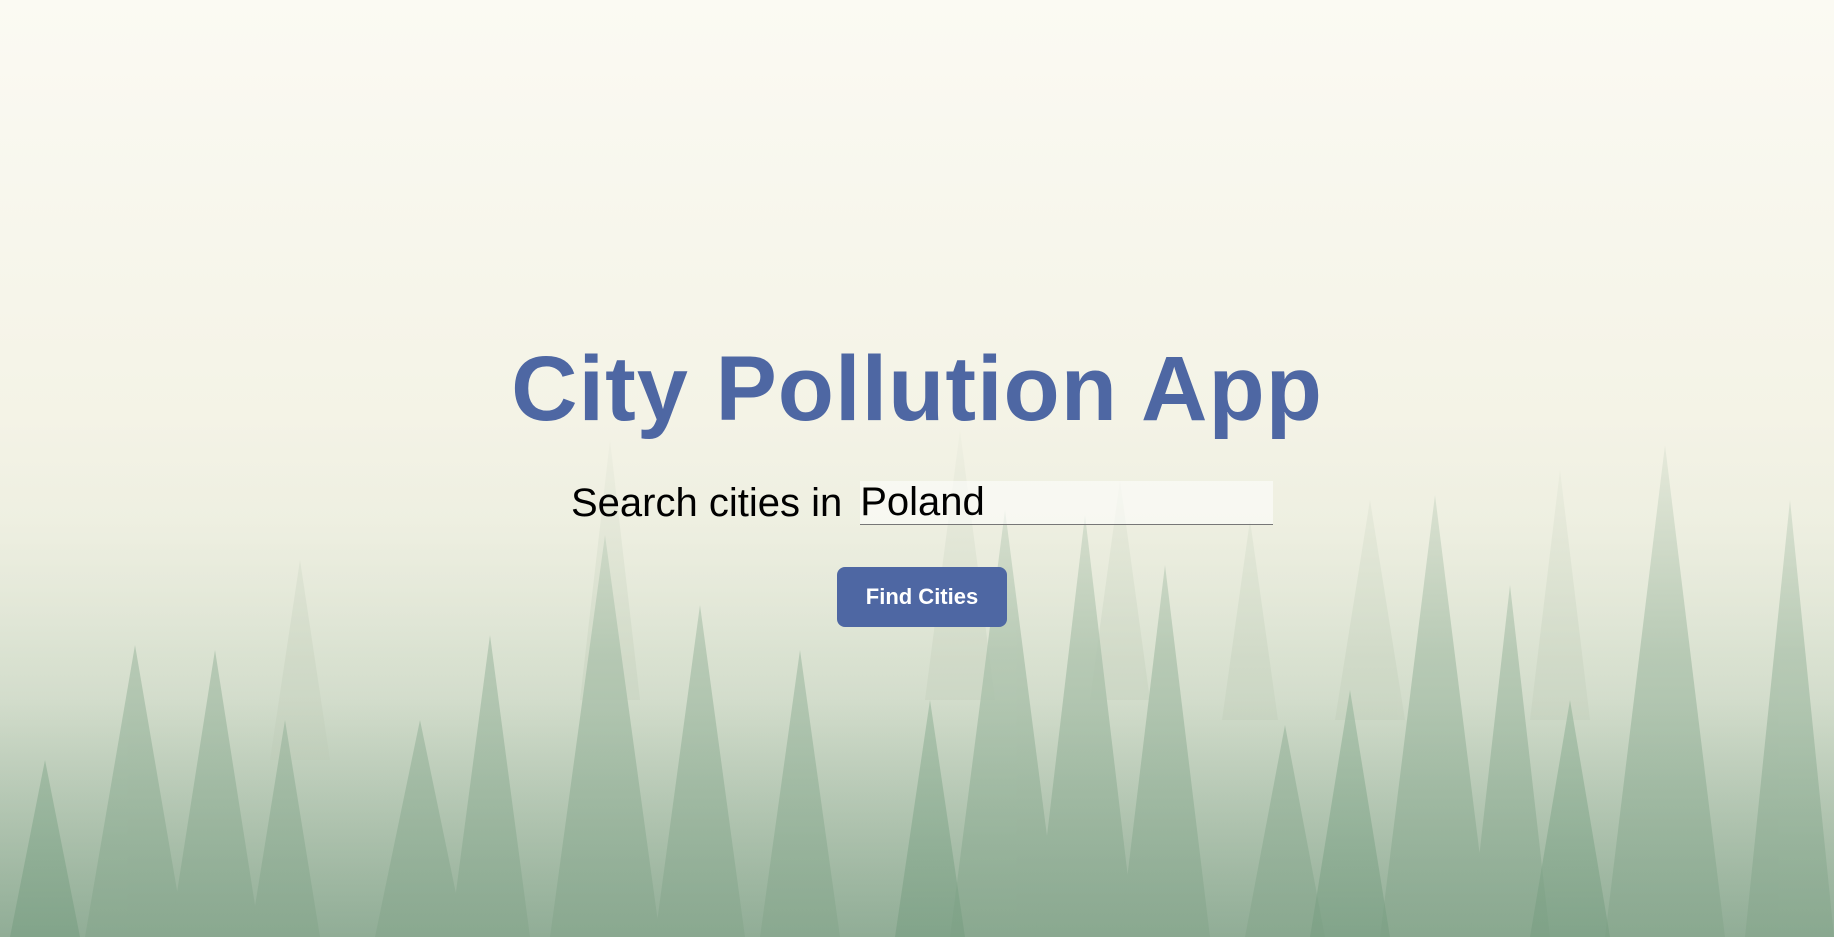  I want to click on find-cities-button: Find Cities, so click(922, 597).